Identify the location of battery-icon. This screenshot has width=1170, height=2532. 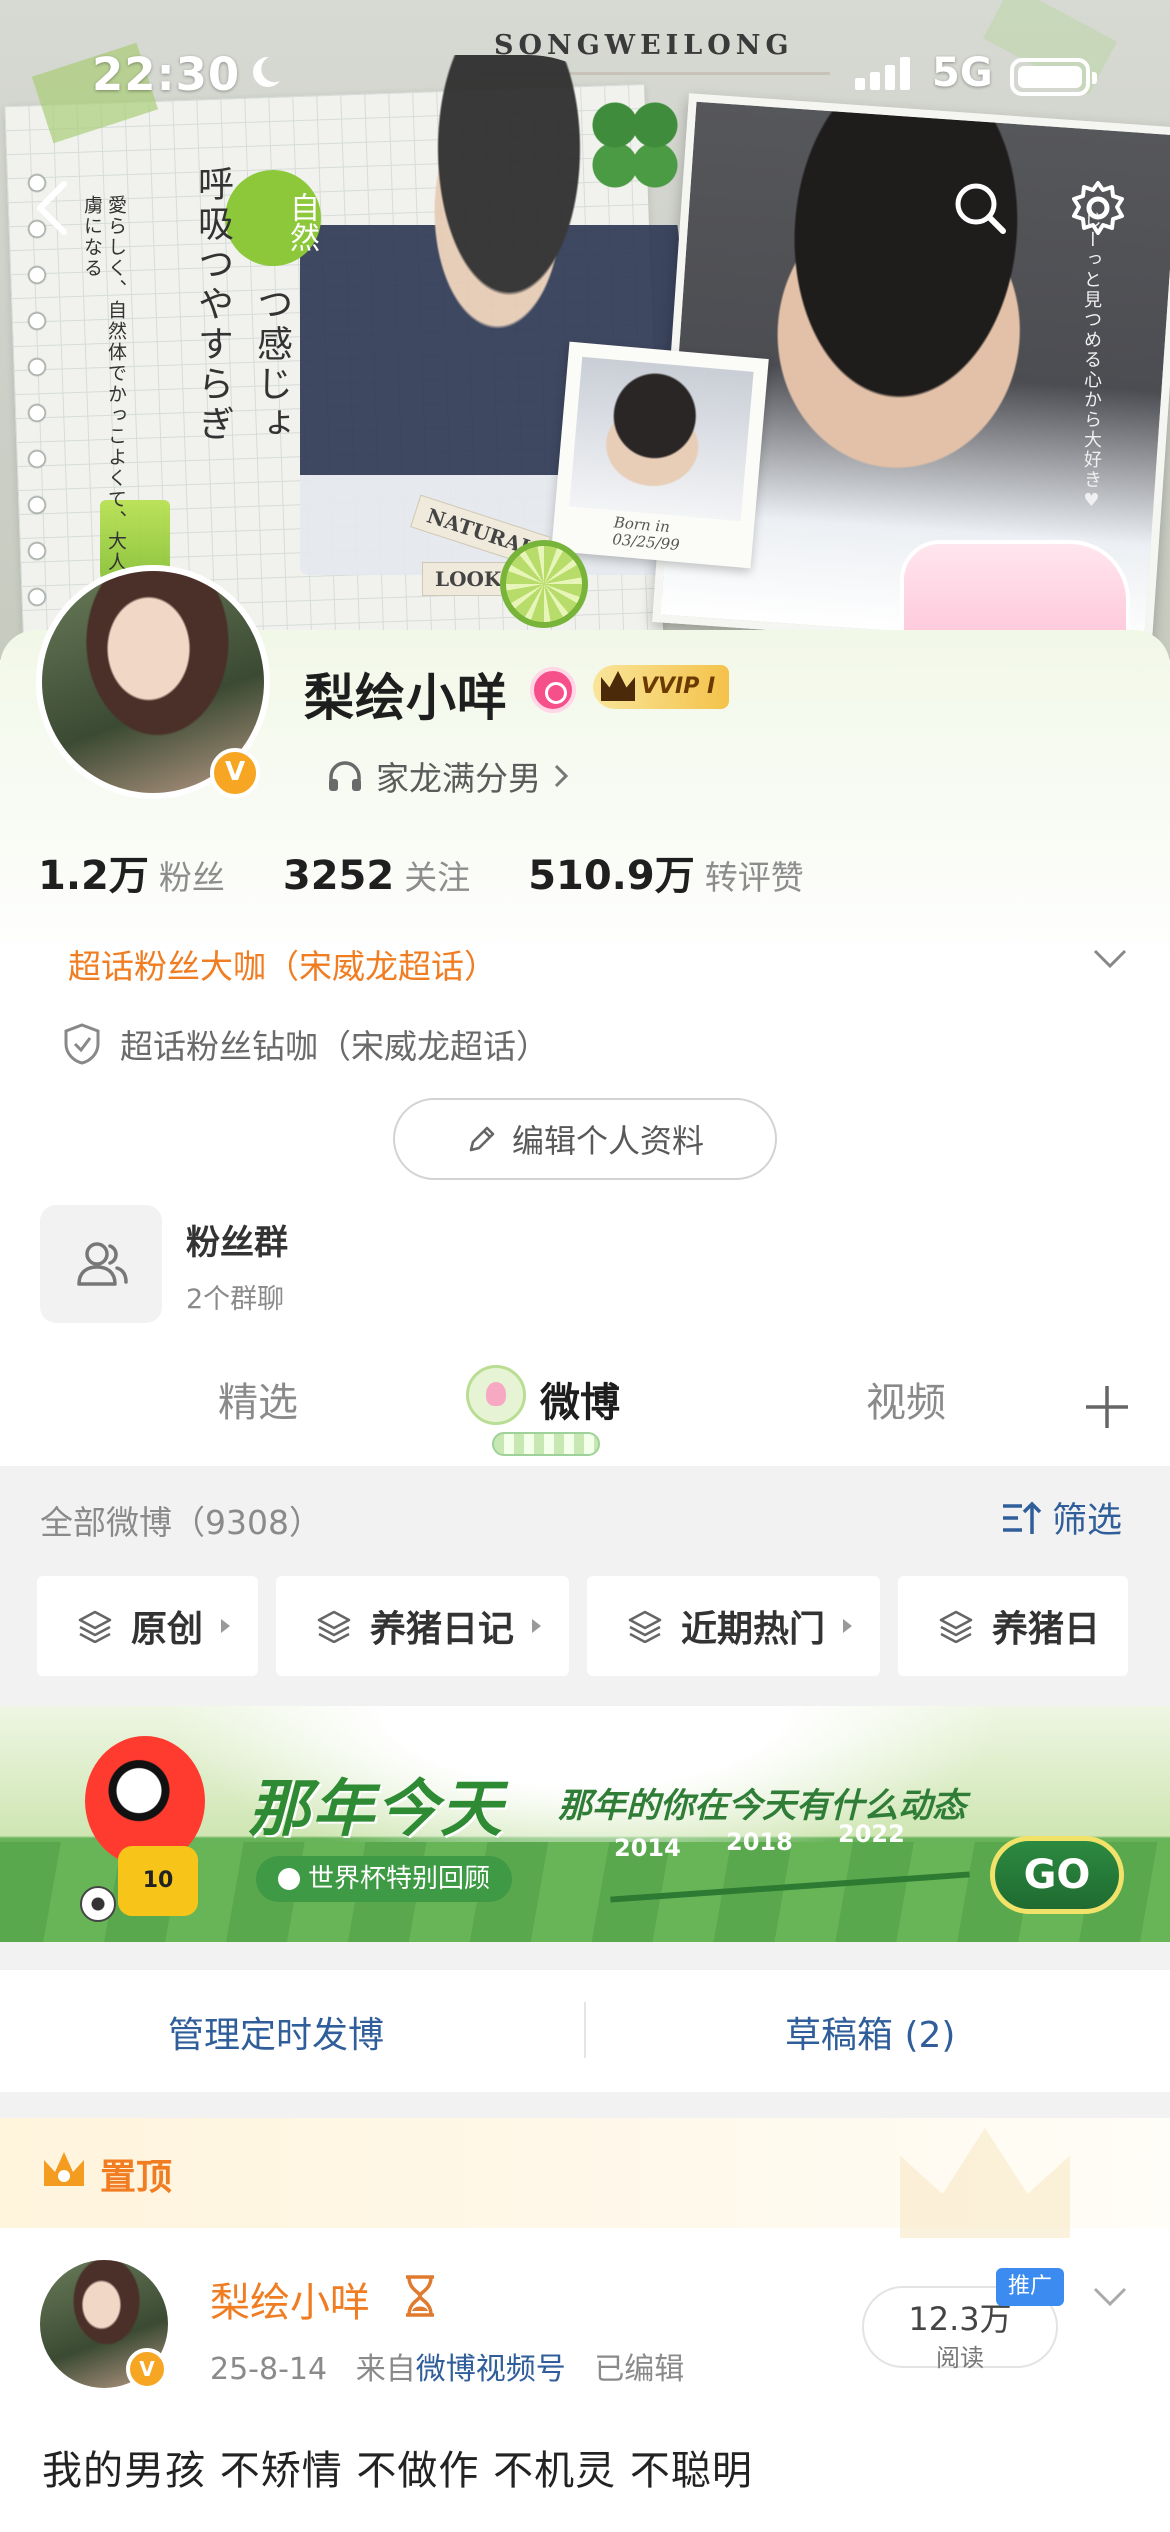
(1053, 77).